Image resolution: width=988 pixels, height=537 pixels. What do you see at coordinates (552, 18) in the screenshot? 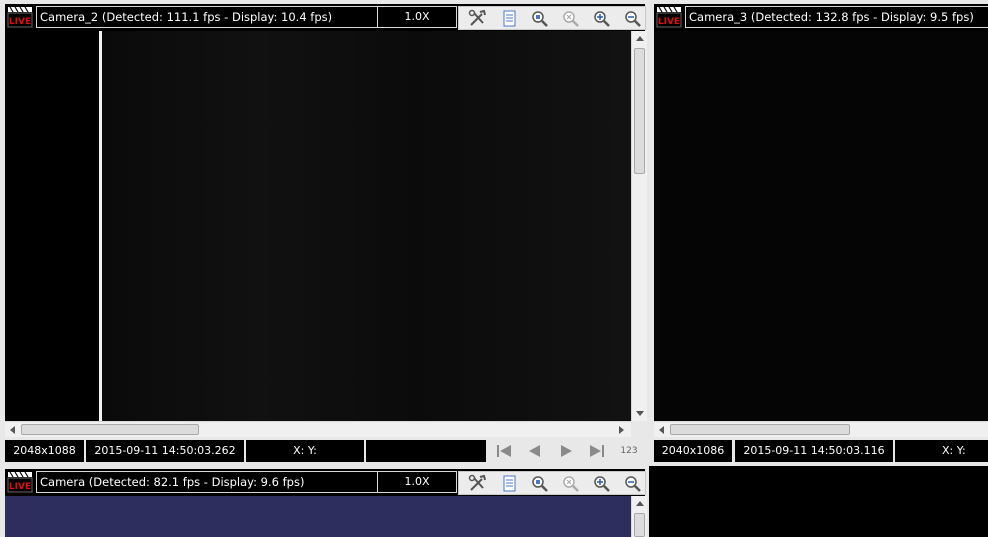
I see `camera-2-toolbar` at bounding box center [552, 18].